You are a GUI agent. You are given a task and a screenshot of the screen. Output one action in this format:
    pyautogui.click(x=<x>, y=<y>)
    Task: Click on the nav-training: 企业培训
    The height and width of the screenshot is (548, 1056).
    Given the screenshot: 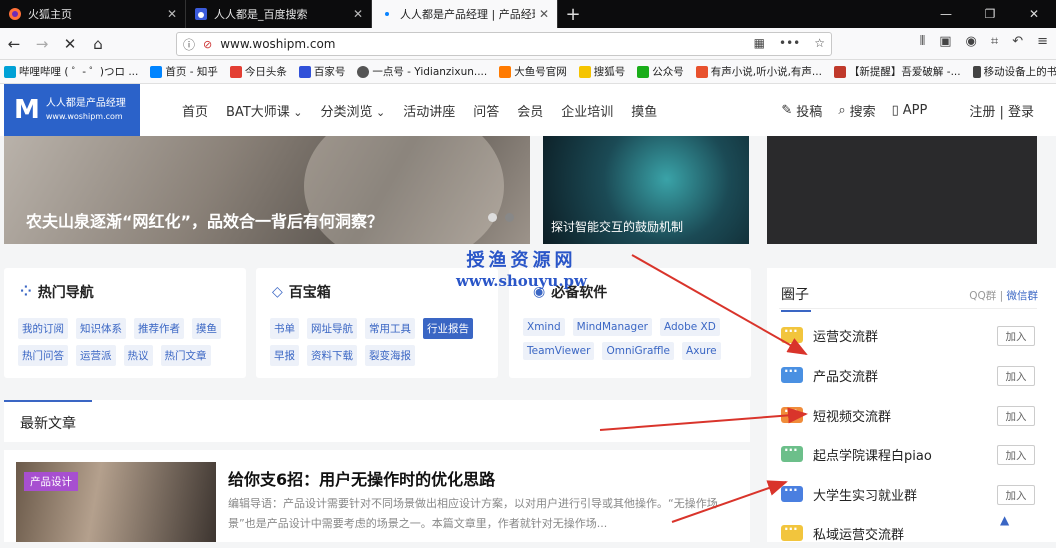 What is the action you would take?
    pyautogui.click(x=587, y=110)
    